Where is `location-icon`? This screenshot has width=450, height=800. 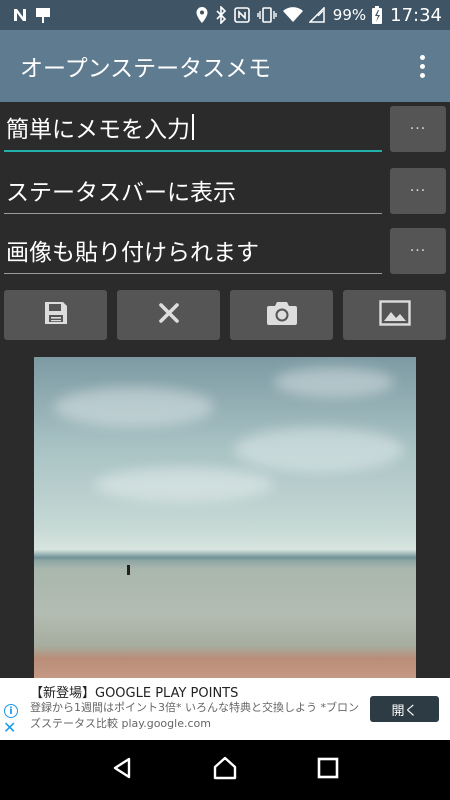 location-icon is located at coordinates (202, 15).